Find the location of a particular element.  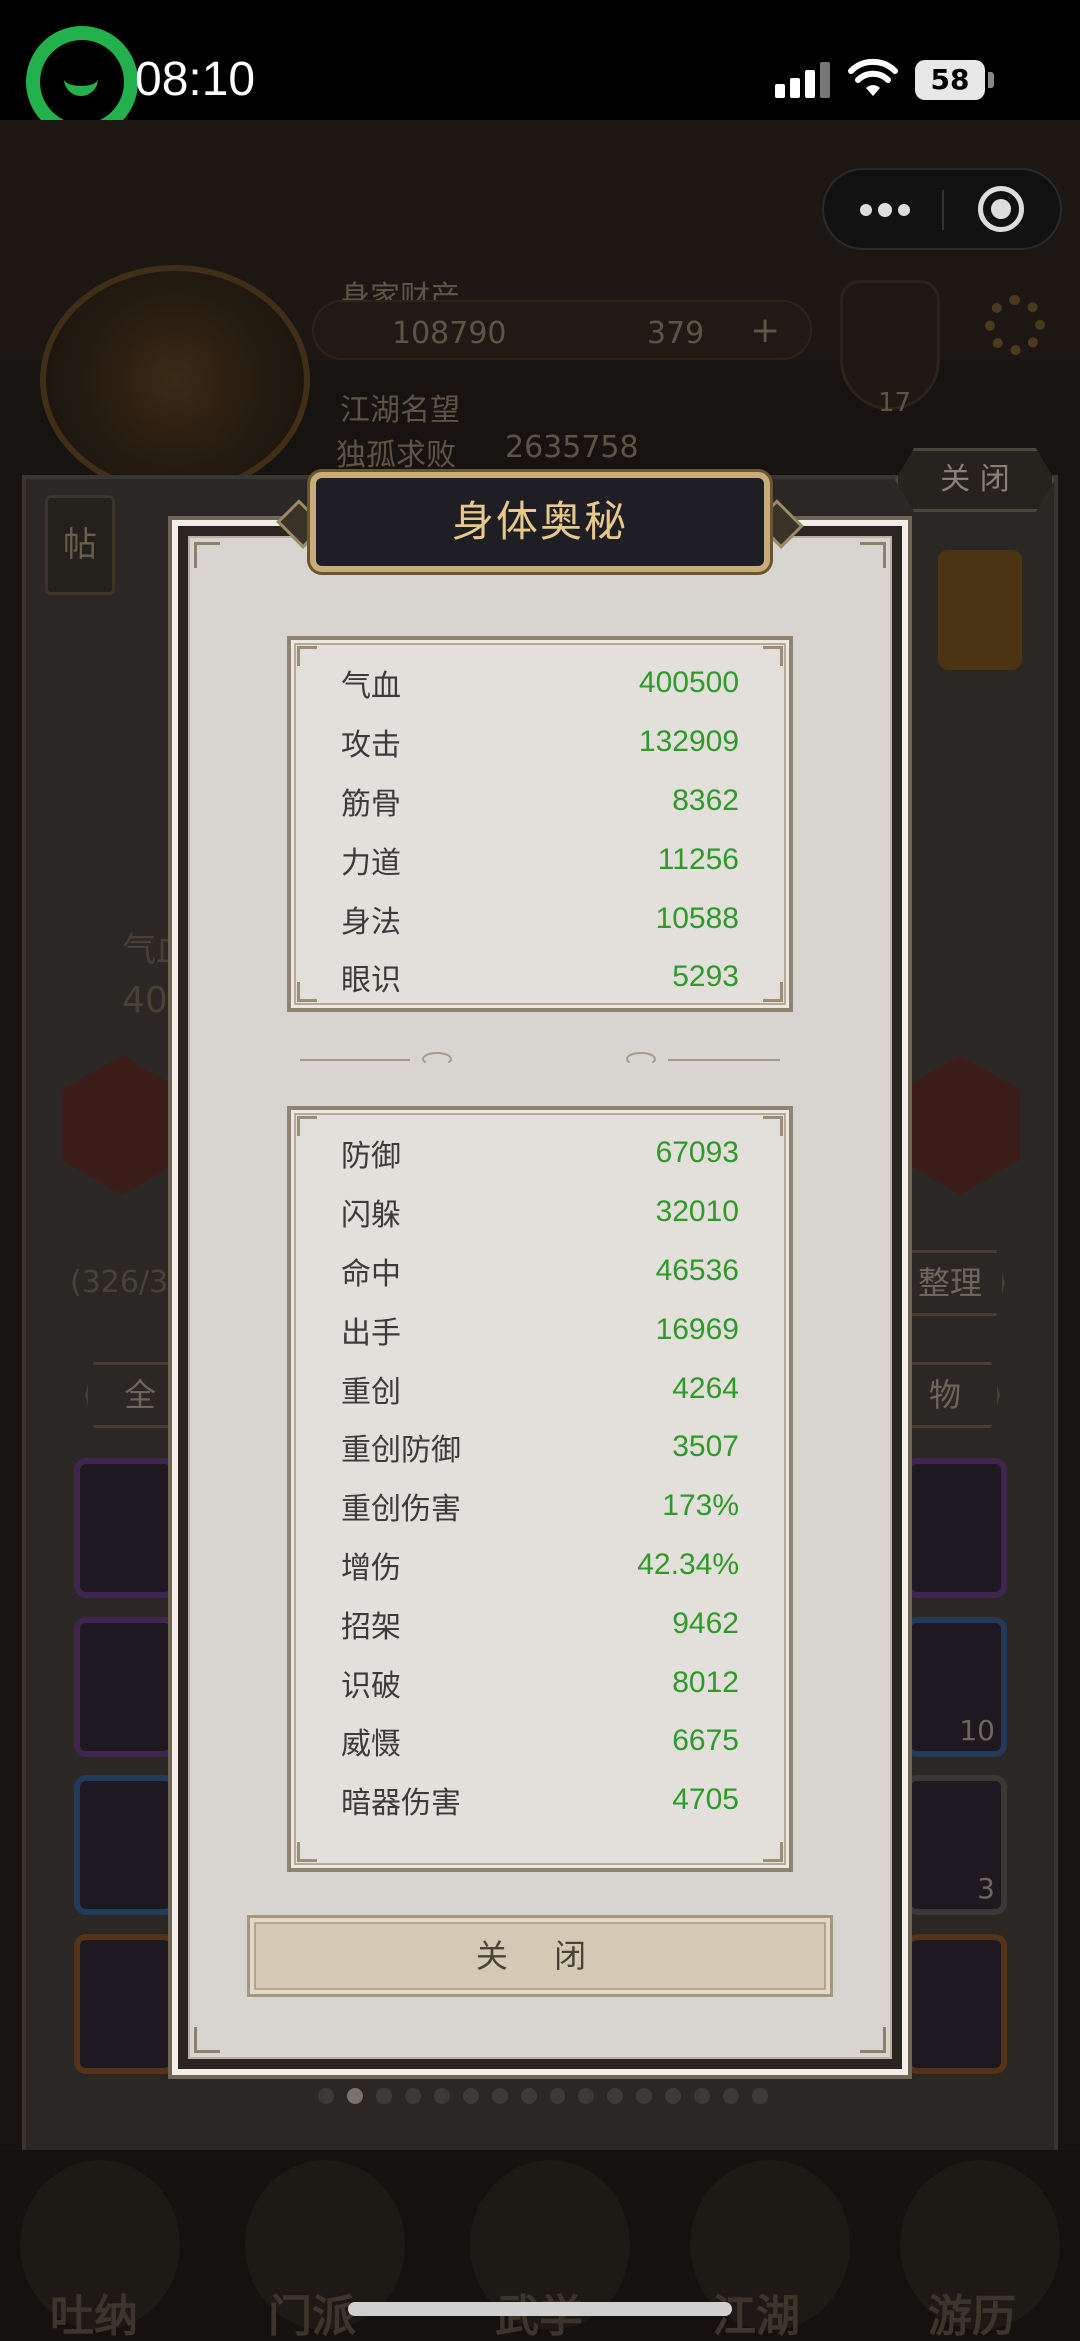

close-circle-icon is located at coordinates (1001, 209).